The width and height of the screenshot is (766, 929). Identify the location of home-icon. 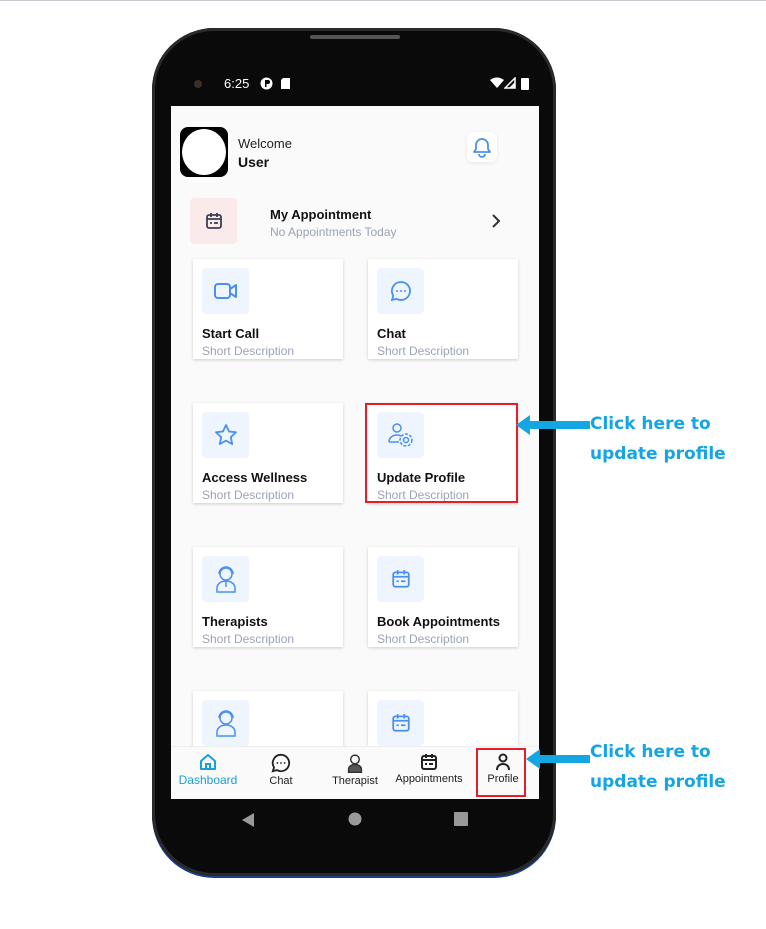
(208, 762).